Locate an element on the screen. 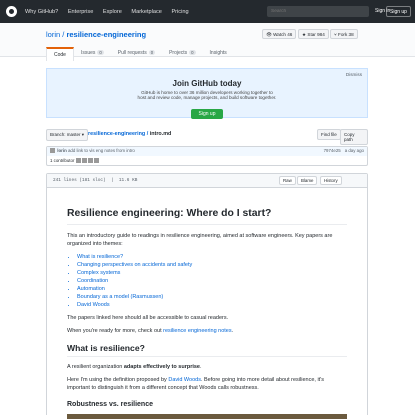 The width and height of the screenshot is (415, 419). commit-message: add link to vis eng notes from intro is located at coordinates (101, 150).